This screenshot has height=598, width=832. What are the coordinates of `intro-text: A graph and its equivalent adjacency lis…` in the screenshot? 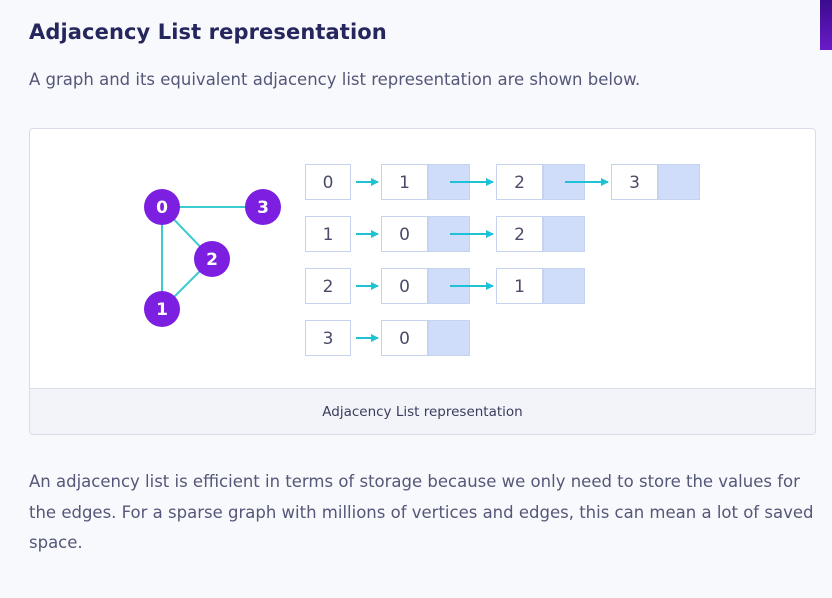 It's located at (335, 79).